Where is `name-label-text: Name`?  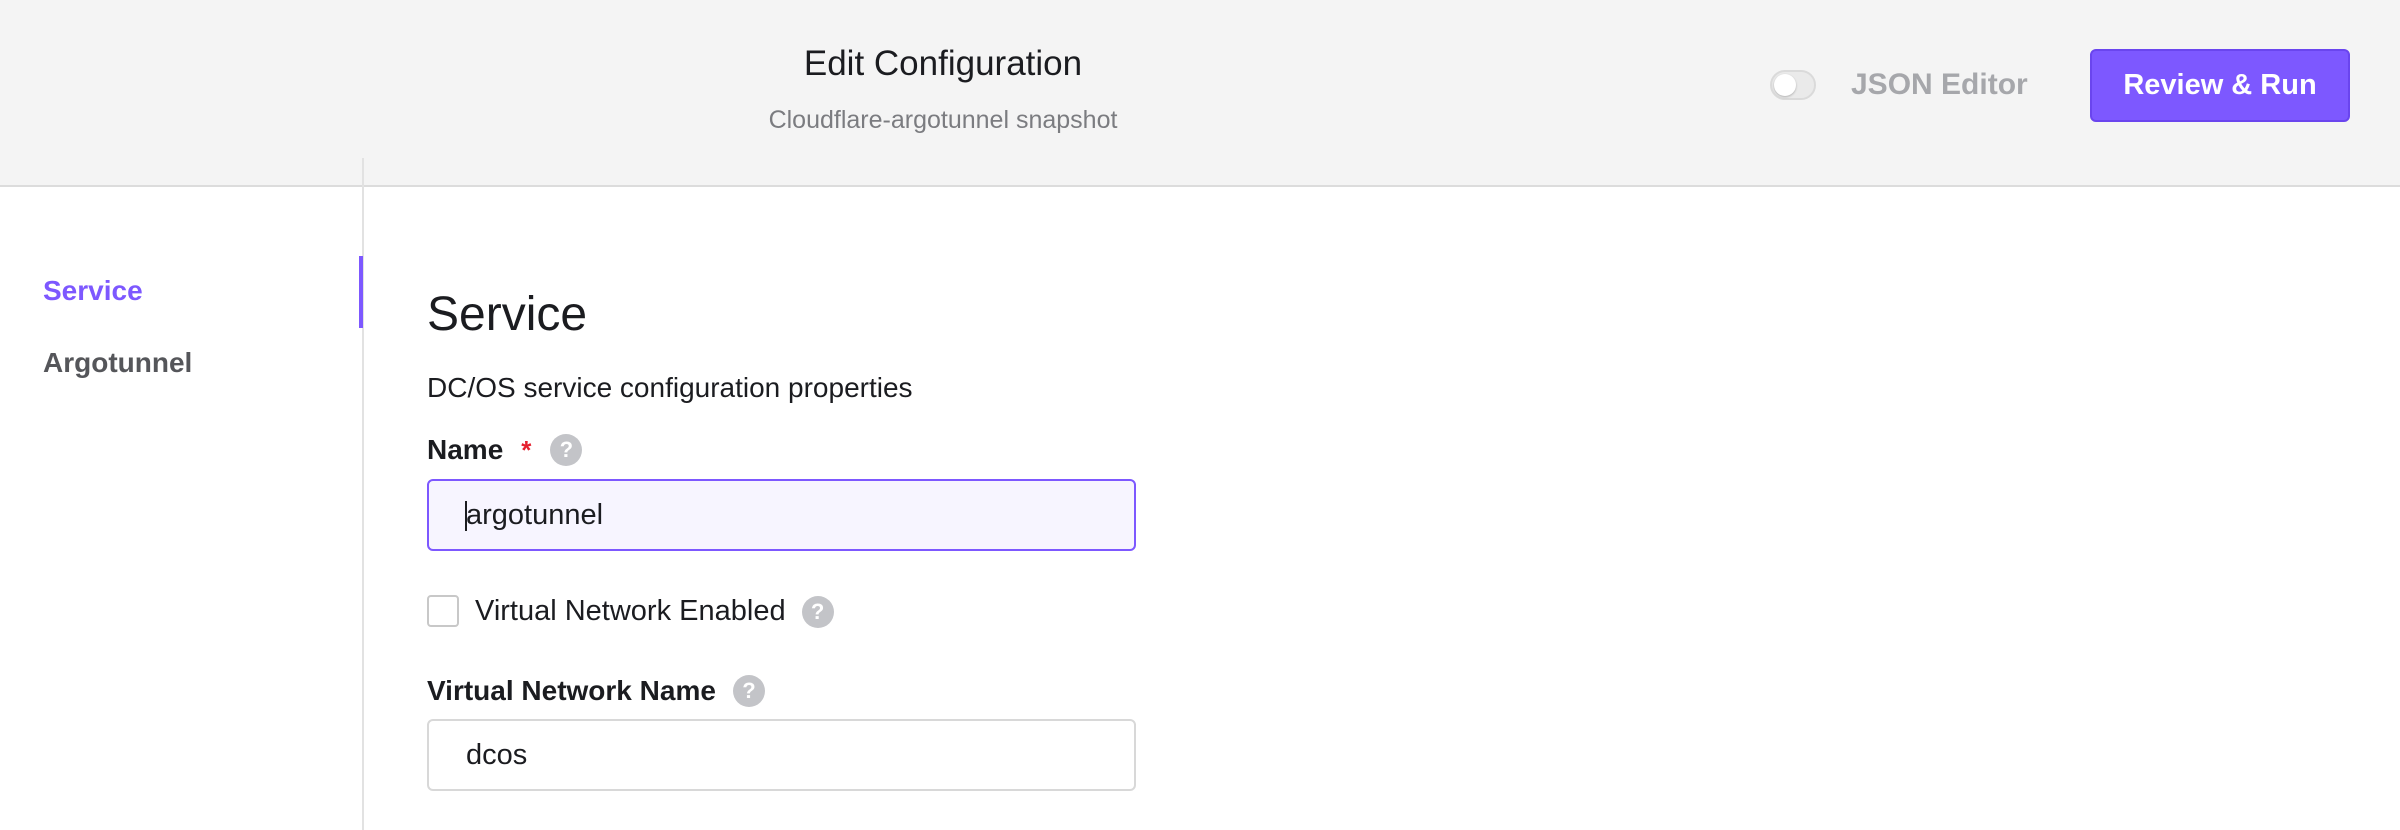
name-label-text: Name is located at coordinates (465, 449).